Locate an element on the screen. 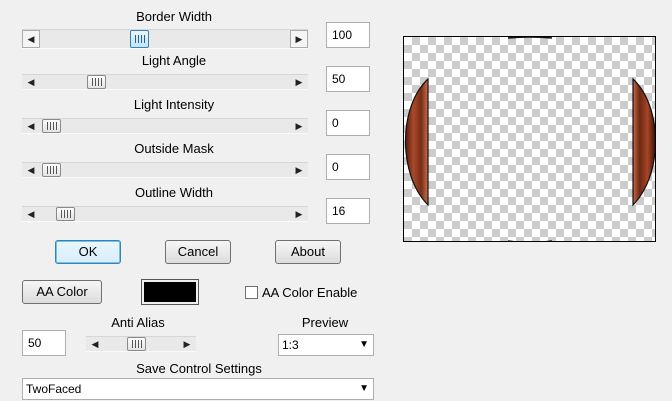  outline-width-slider: ◀ ▶ is located at coordinates (165, 214).